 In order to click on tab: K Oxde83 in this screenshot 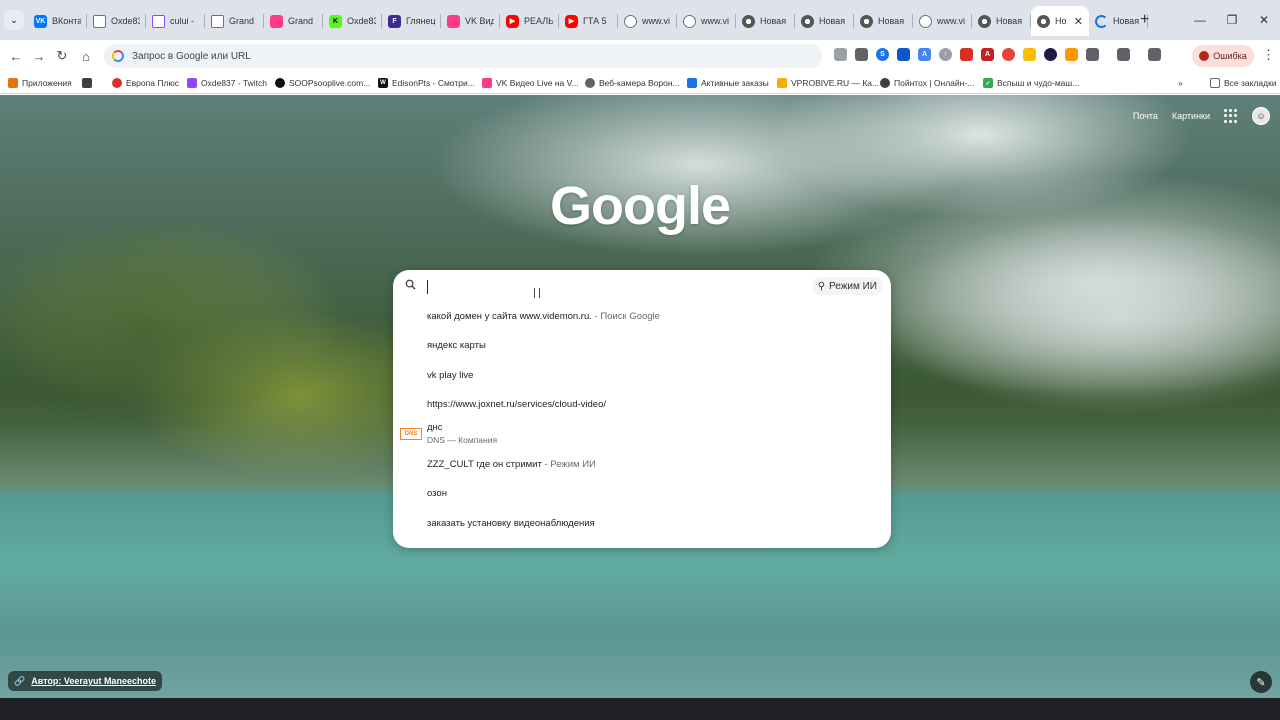, I will do `click(352, 21)`.